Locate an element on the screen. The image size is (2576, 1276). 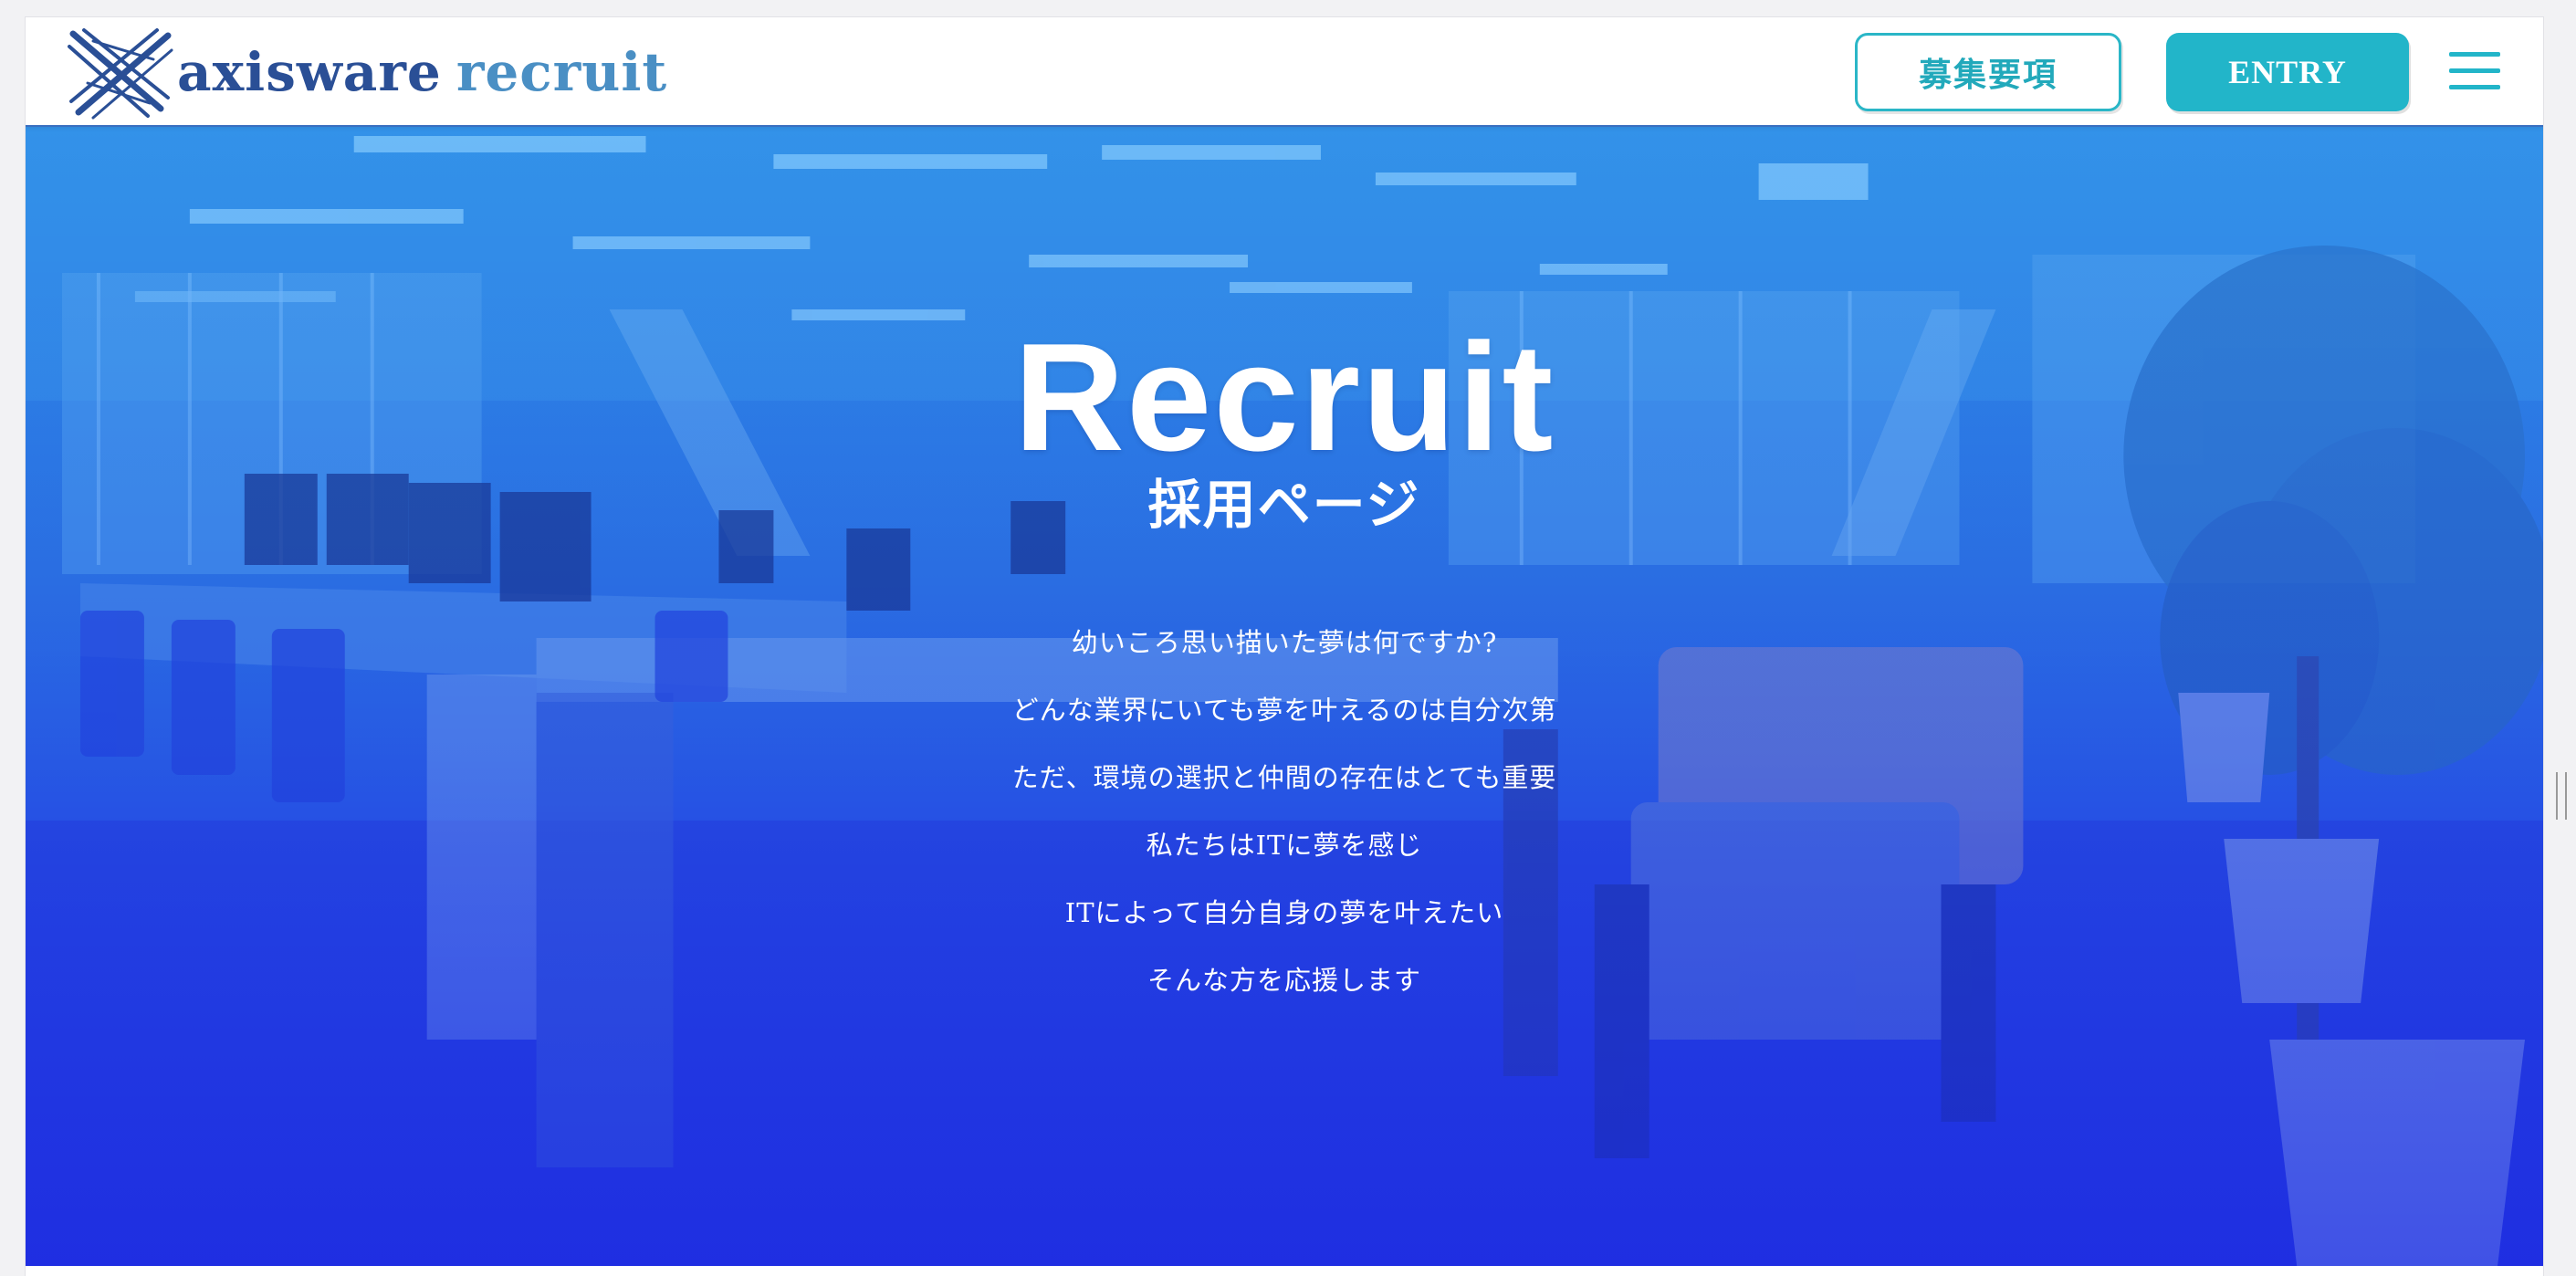
logo-wordmark: axisware recruit is located at coordinates (422, 72).